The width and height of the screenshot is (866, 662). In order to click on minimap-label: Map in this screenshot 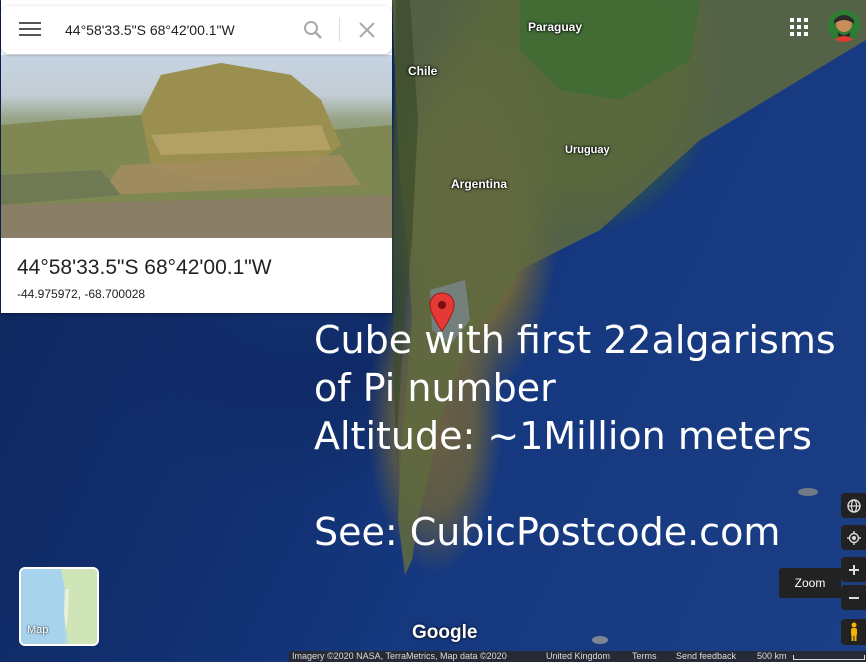, I will do `click(38, 630)`.